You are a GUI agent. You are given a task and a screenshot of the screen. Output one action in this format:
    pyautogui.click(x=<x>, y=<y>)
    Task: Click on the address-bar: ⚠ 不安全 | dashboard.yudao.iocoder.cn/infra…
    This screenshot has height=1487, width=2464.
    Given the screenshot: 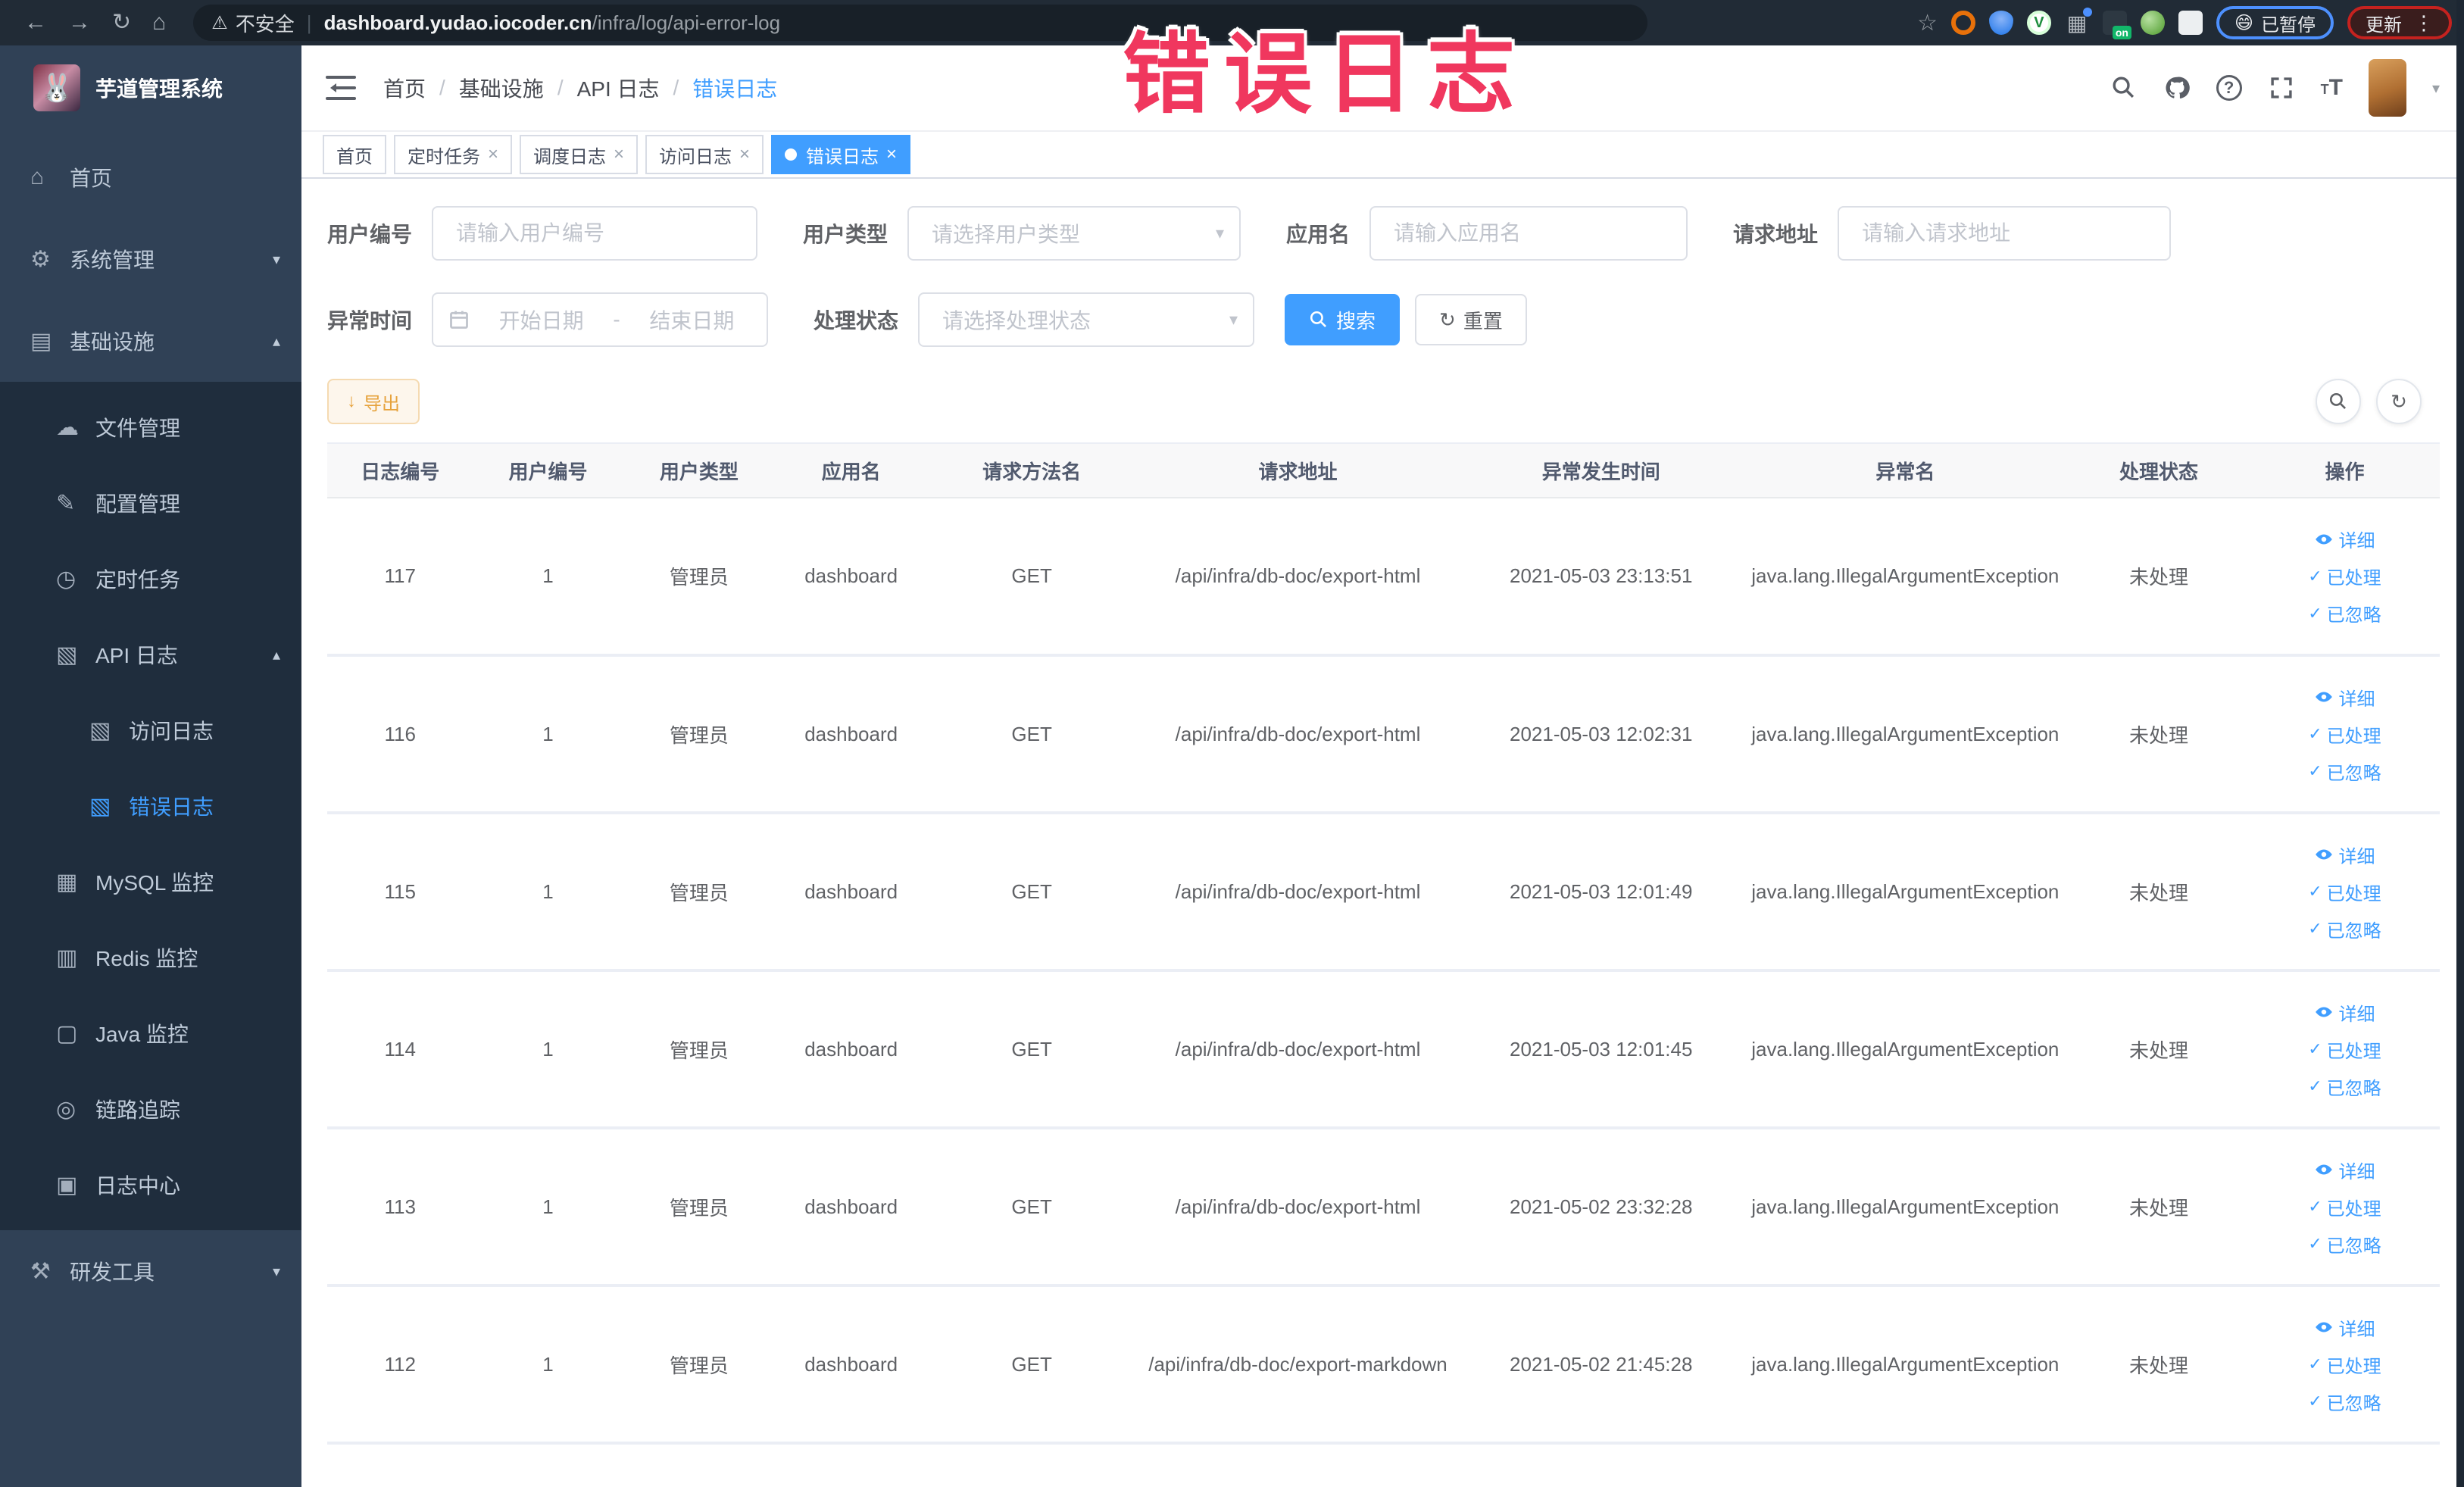 What is the action you would take?
    pyautogui.click(x=920, y=23)
    